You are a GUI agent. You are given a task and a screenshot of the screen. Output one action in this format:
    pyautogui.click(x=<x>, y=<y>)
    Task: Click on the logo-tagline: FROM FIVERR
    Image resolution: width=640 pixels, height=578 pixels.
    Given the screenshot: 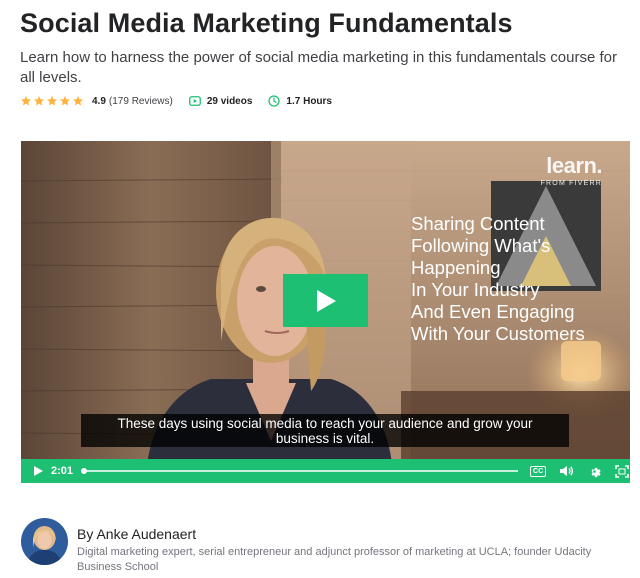 What is the action you would take?
    pyautogui.click(x=571, y=183)
    